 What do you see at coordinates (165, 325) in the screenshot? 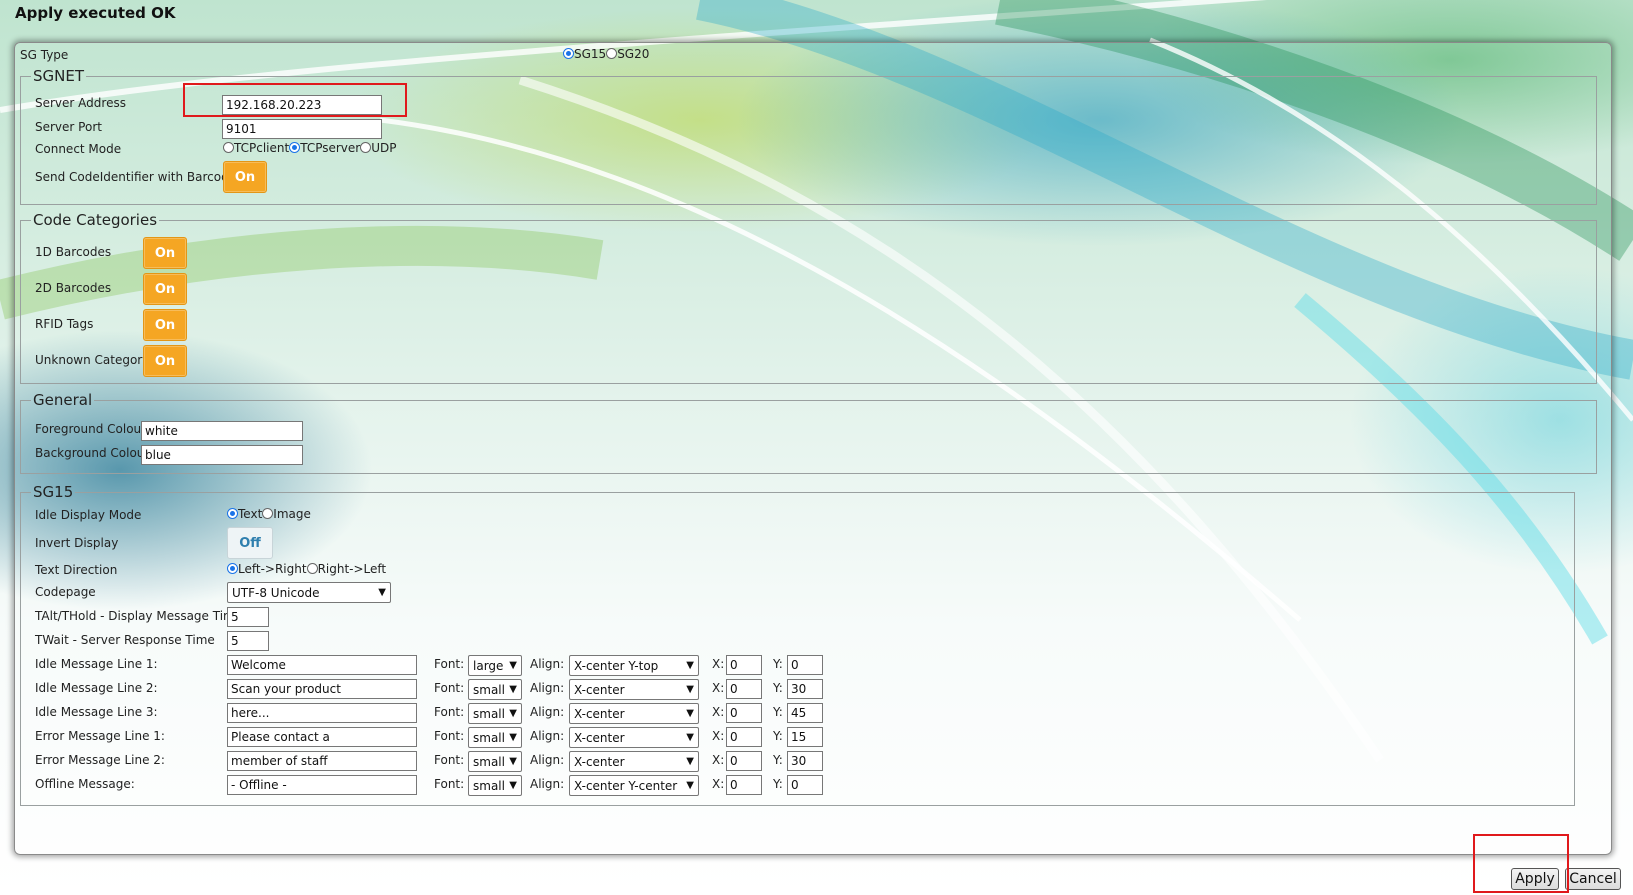
I see `category-rfid-toggle: On` at bounding box center [165, 325].